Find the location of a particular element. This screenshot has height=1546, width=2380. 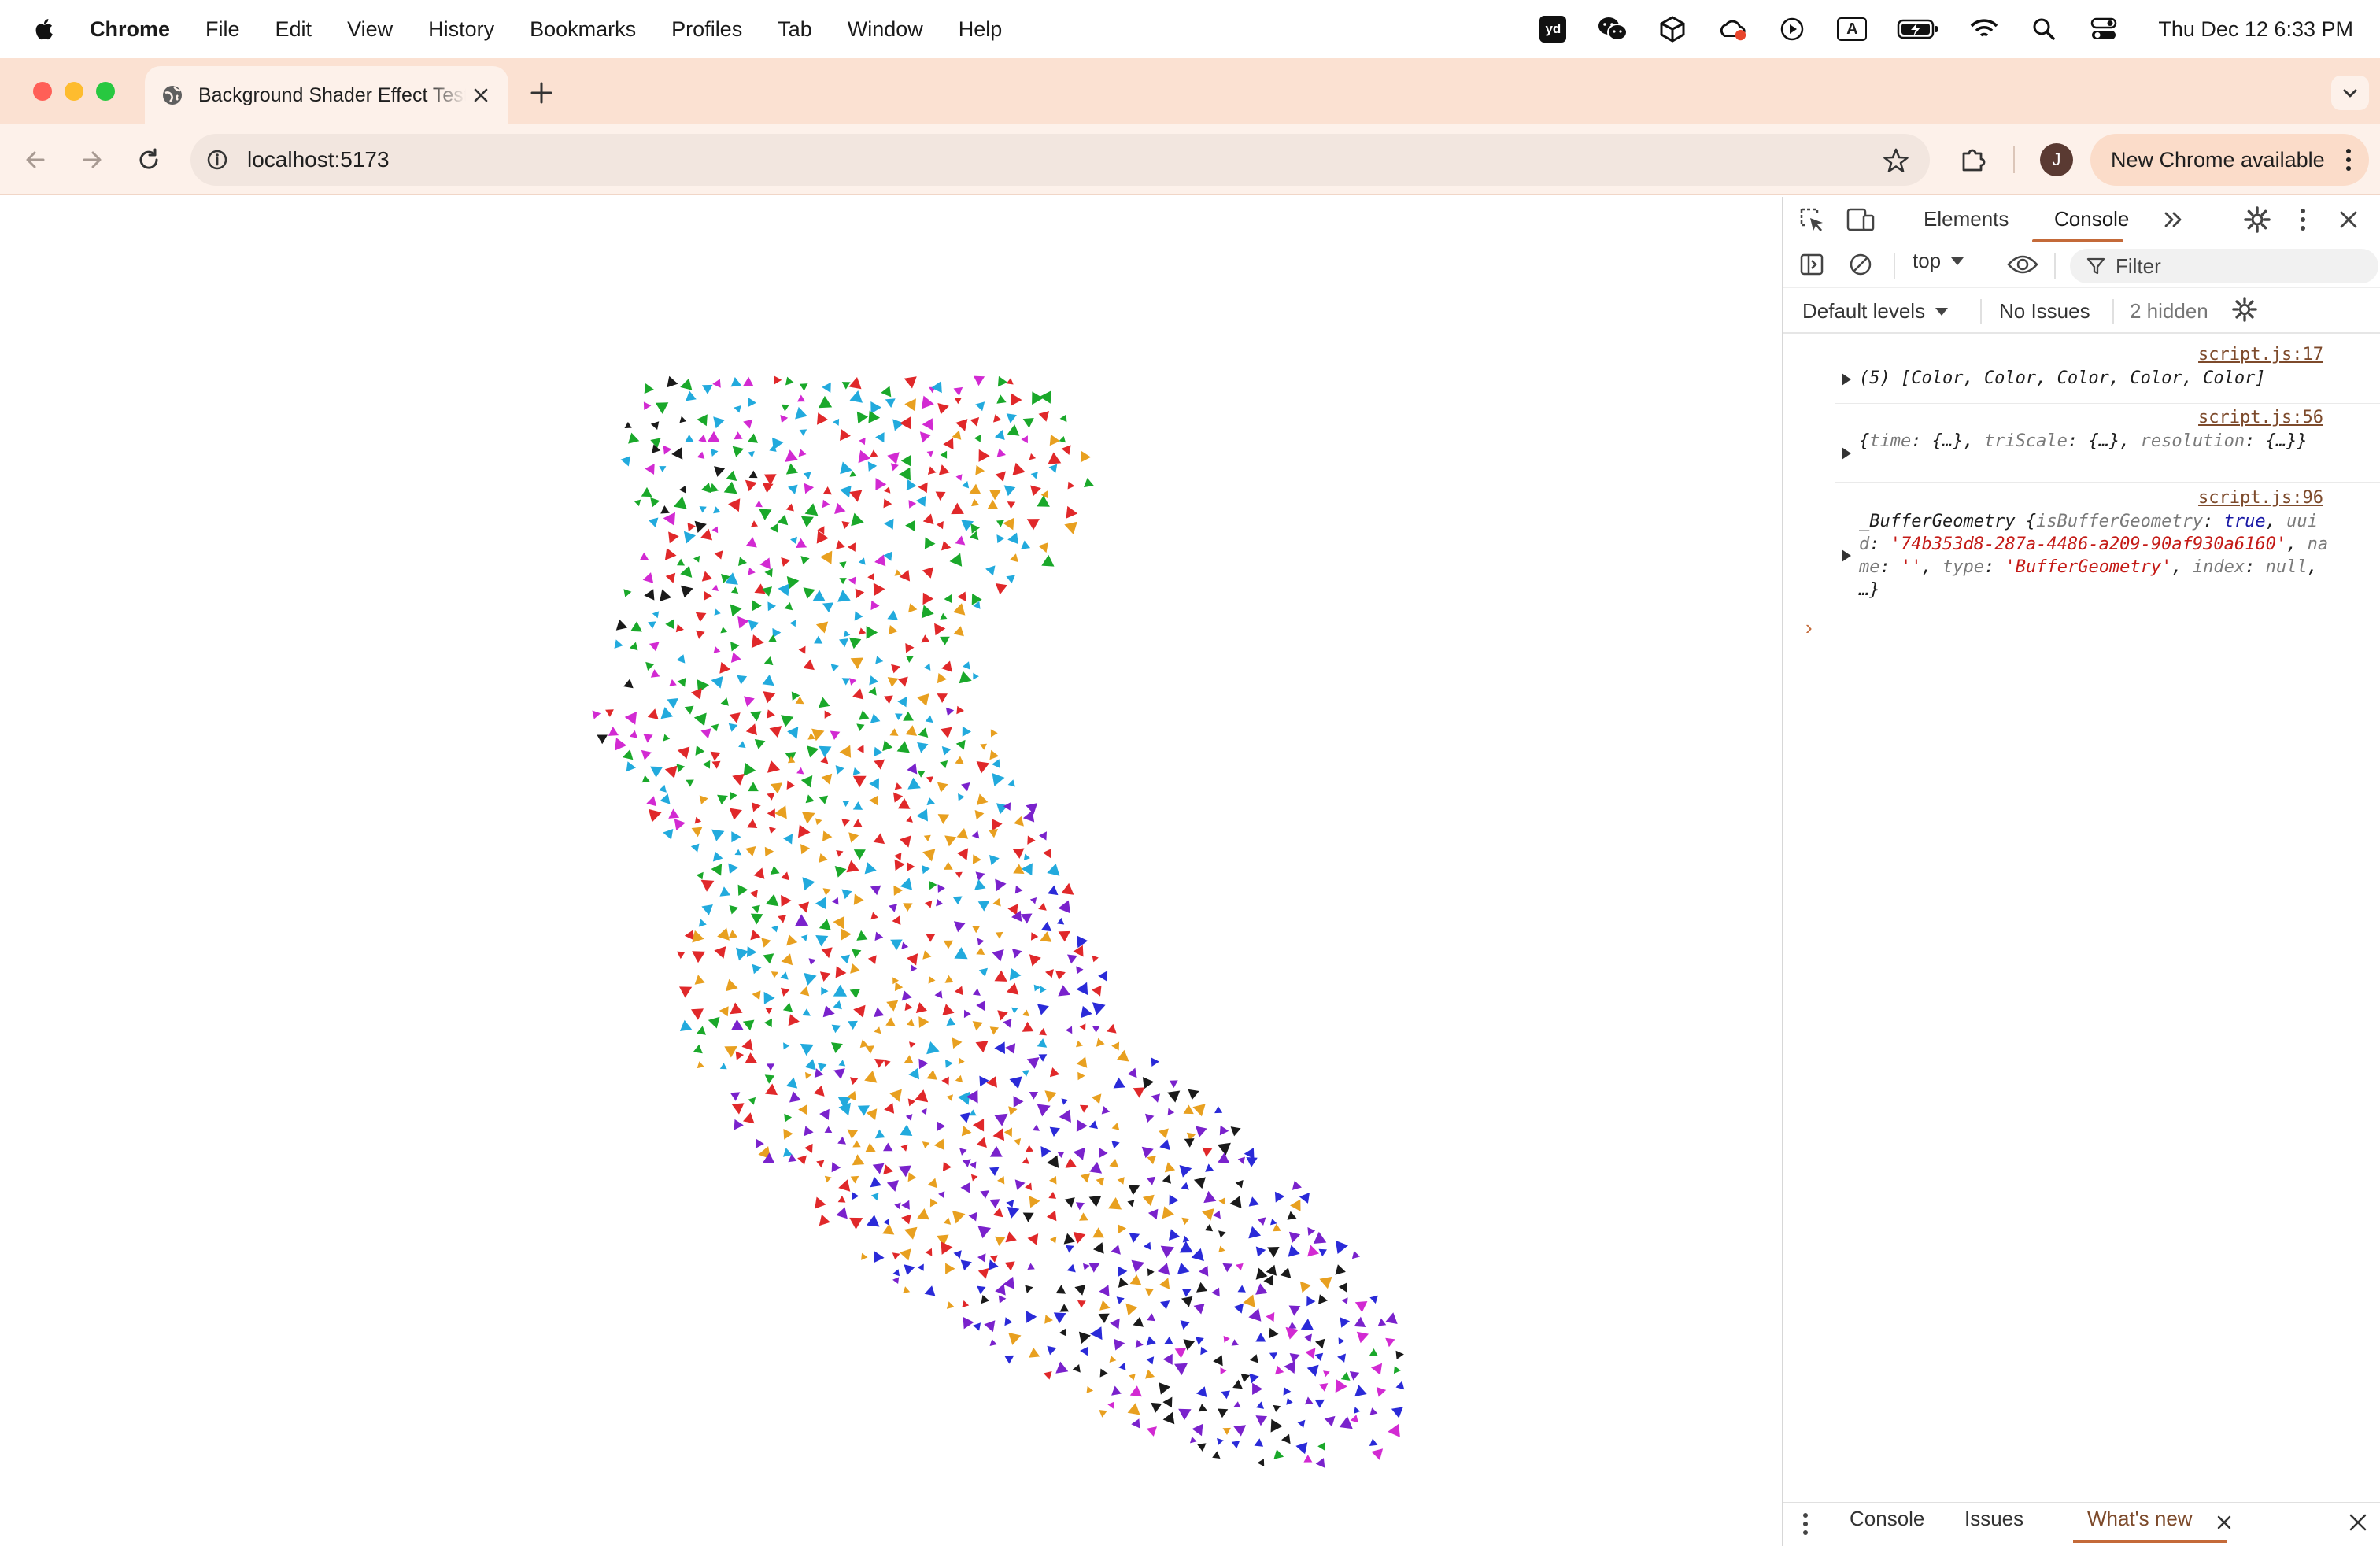

log-source-link: script.js:96 is located at coordinates (2260, 498).